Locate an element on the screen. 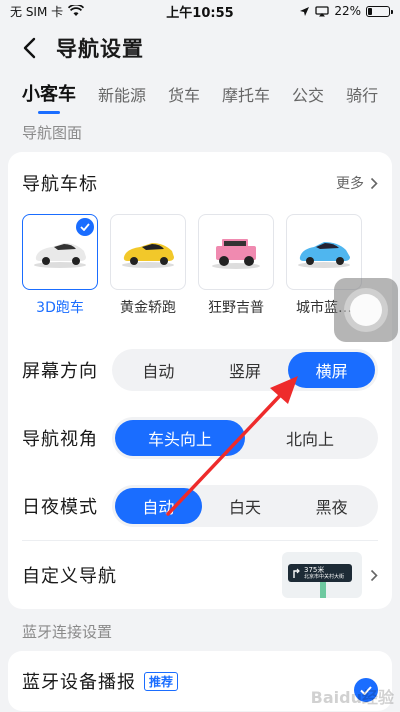 The width and height of the screenshot is (400, 712). view-angle-row: 导航视角 车头向上 北向上 is located at coordinates (200, 438).